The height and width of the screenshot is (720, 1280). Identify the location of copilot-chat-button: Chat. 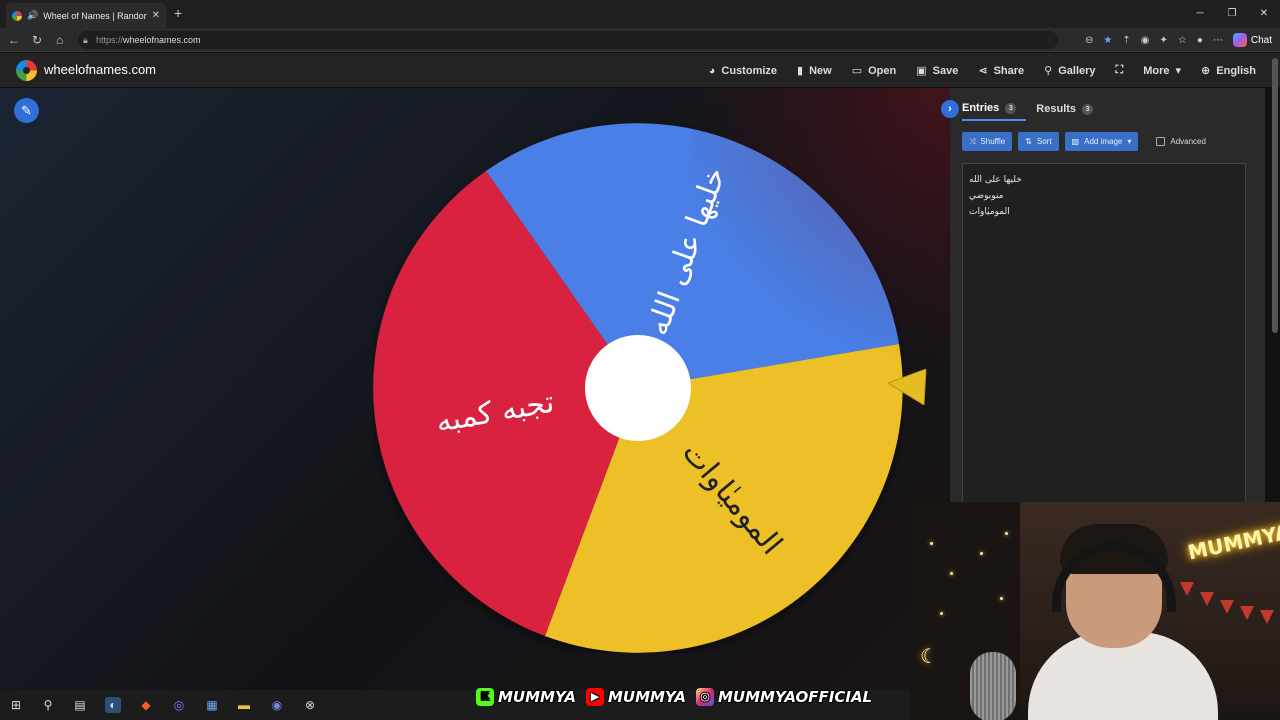
(1252, 40).